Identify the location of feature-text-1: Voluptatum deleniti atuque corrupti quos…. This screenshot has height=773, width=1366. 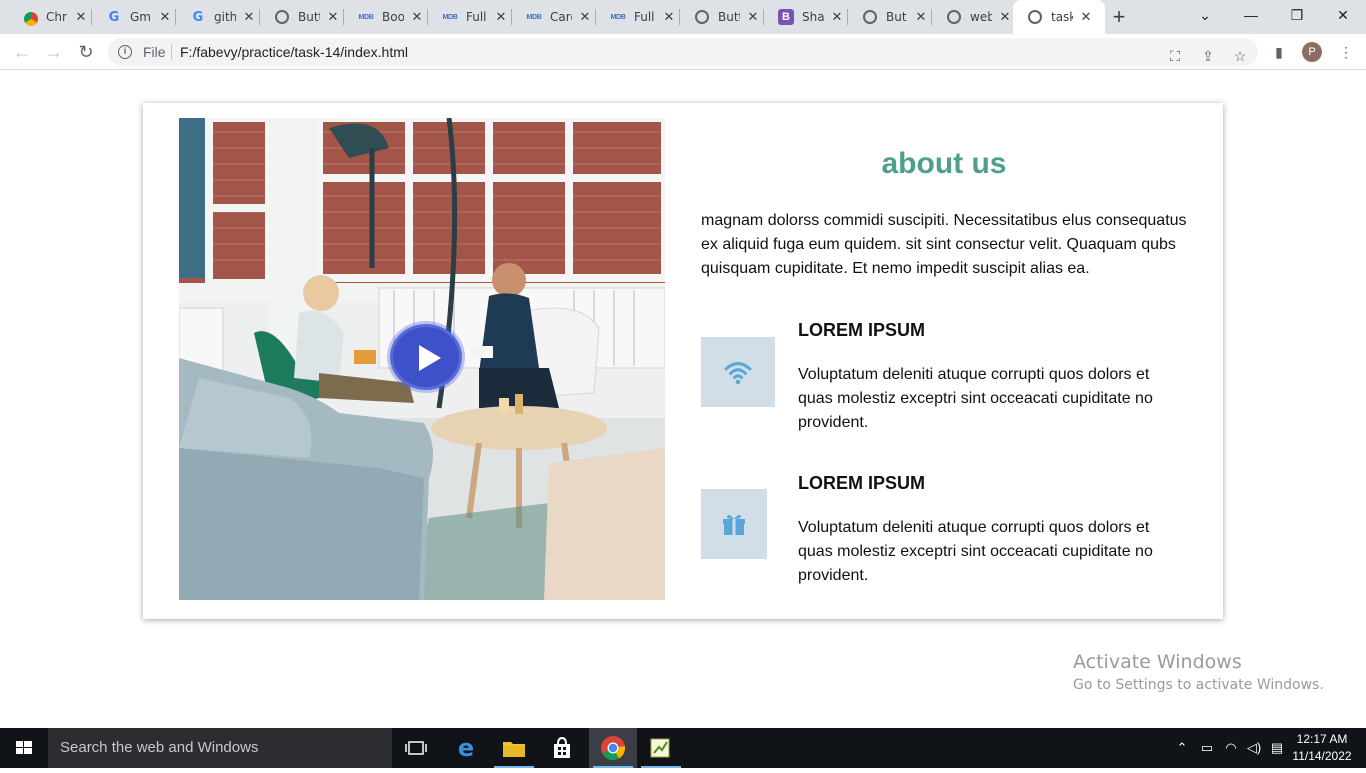
(975, 398).